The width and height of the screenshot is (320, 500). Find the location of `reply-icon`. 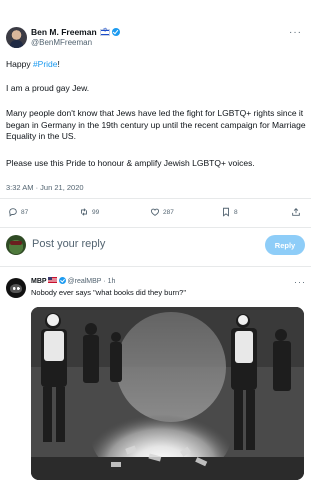

reply-icon is located at coordinates (13, 212).